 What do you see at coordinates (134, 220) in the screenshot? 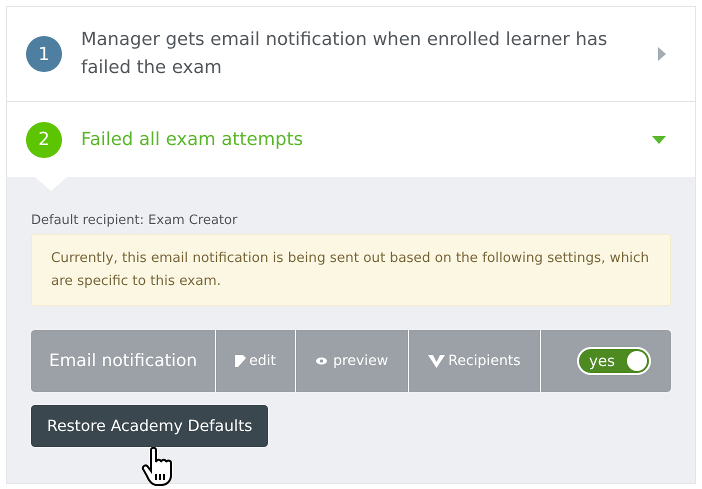
I see `default-recipient-text: Default recipient: Exam Creator` at bounding box center [134, 220].